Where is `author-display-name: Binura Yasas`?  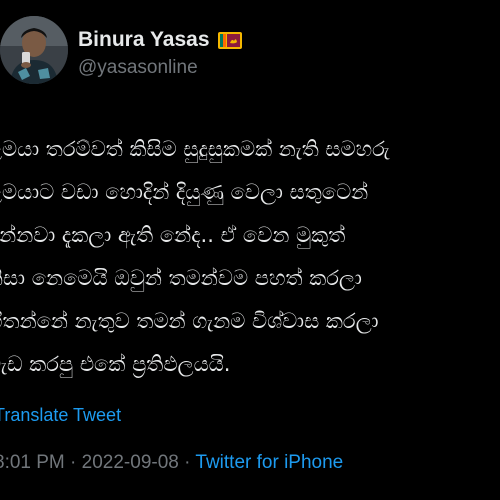 author-display-name: Binura Yasas is located at coordinates (144, 40).